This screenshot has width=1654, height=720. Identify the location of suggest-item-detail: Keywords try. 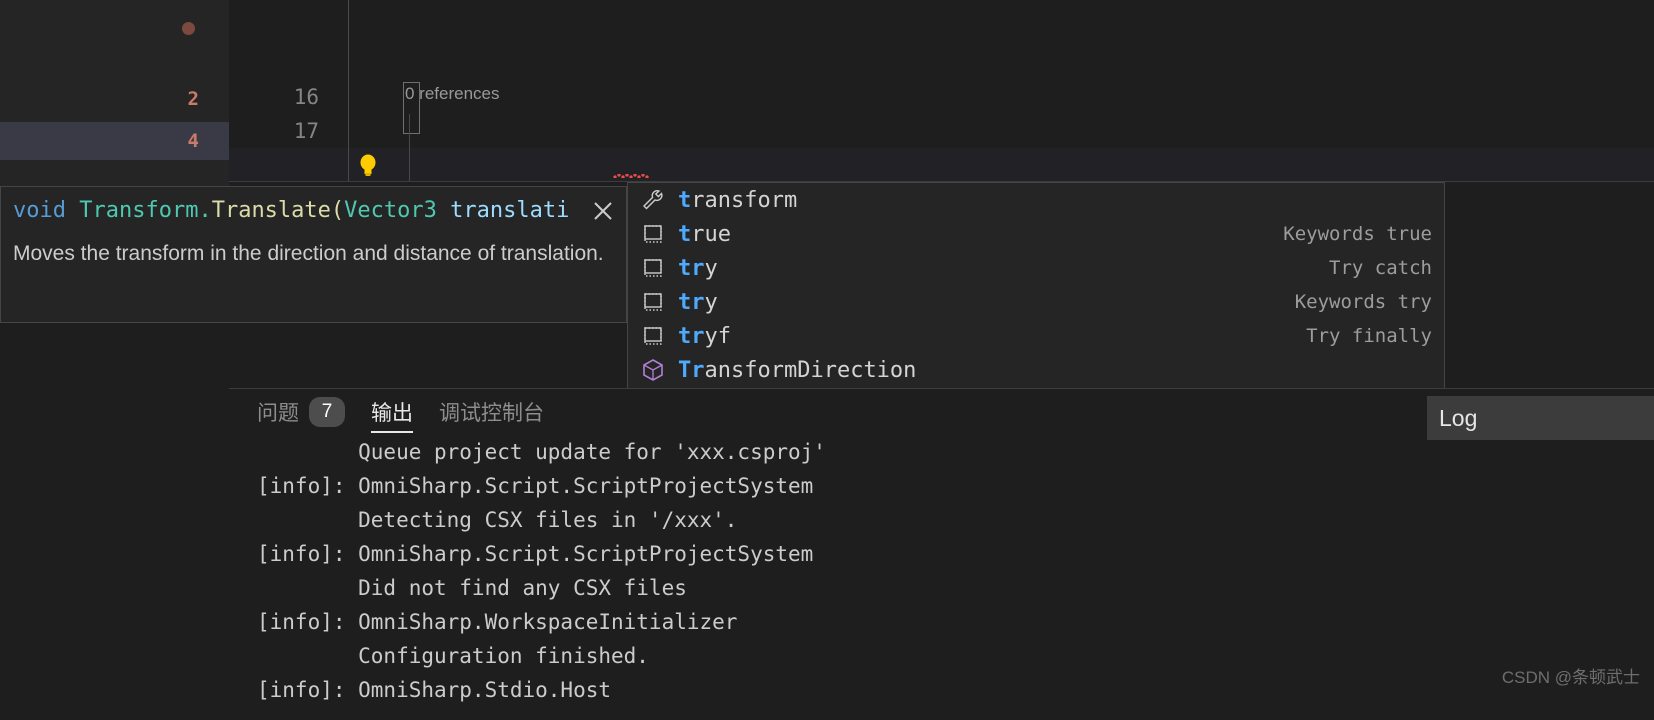
(1363, 302).